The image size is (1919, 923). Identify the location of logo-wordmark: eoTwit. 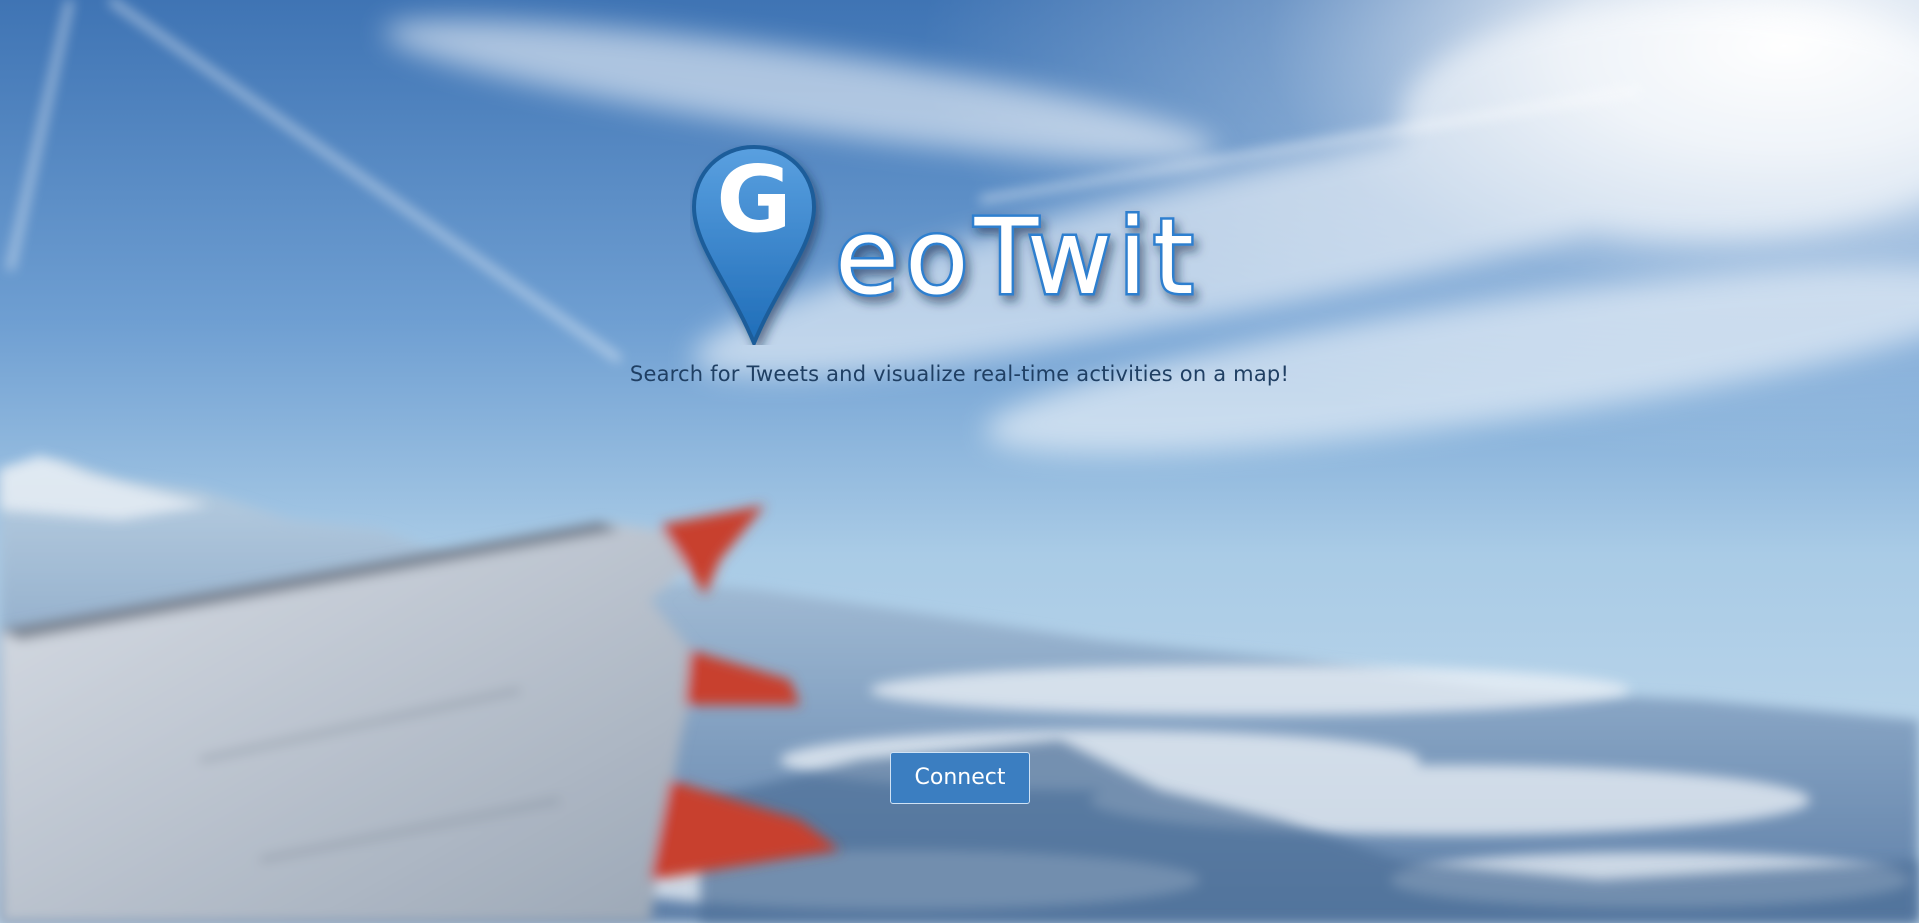
(1017, 257).